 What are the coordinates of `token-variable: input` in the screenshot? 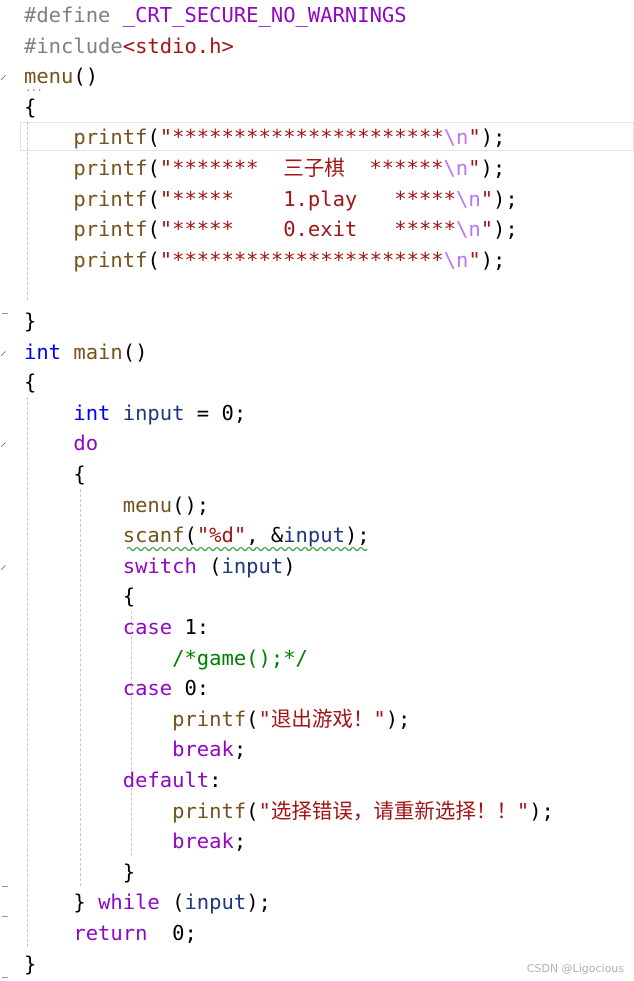 It's located at (314, 535).